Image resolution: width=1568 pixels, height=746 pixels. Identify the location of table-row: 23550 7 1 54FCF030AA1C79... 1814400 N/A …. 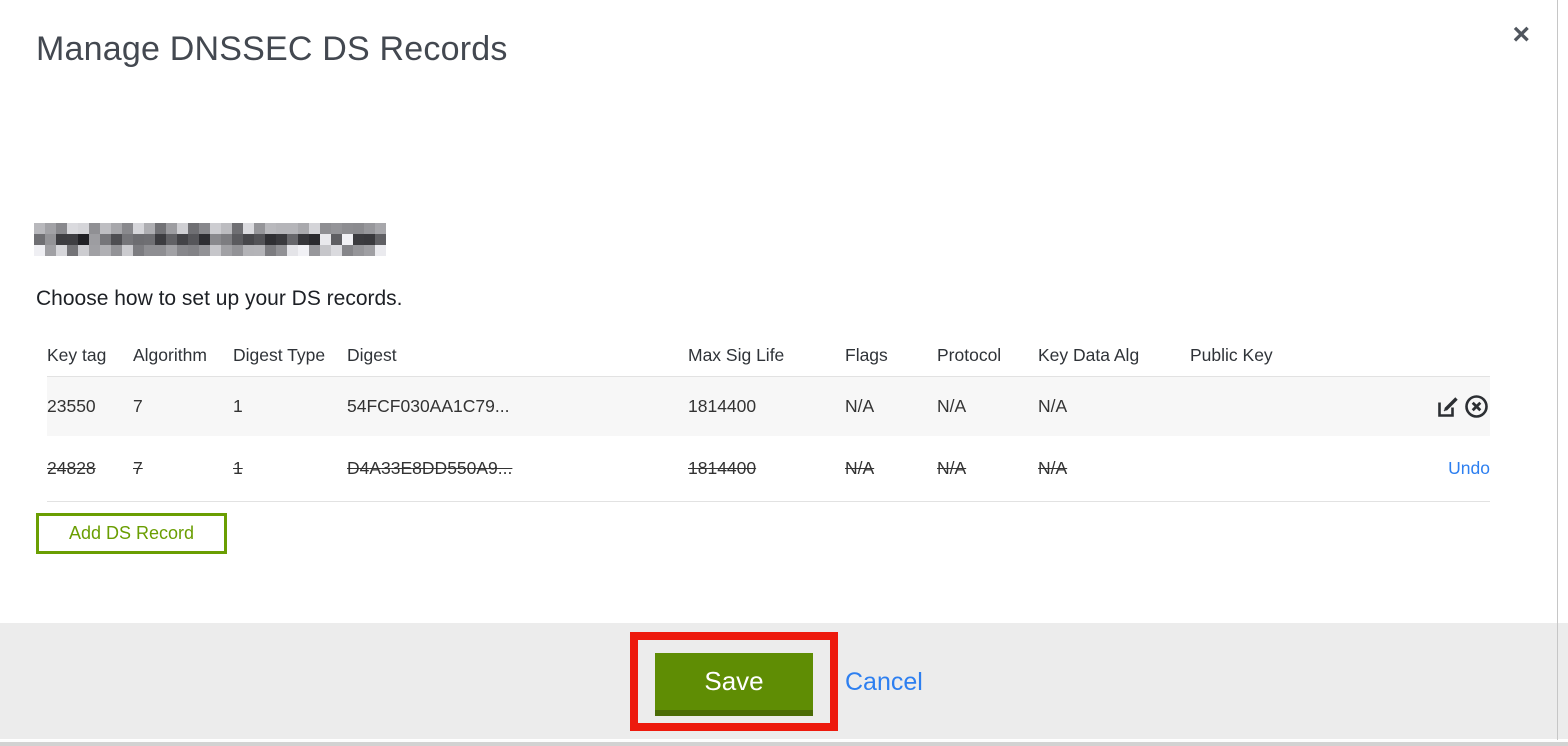
(768, 406).